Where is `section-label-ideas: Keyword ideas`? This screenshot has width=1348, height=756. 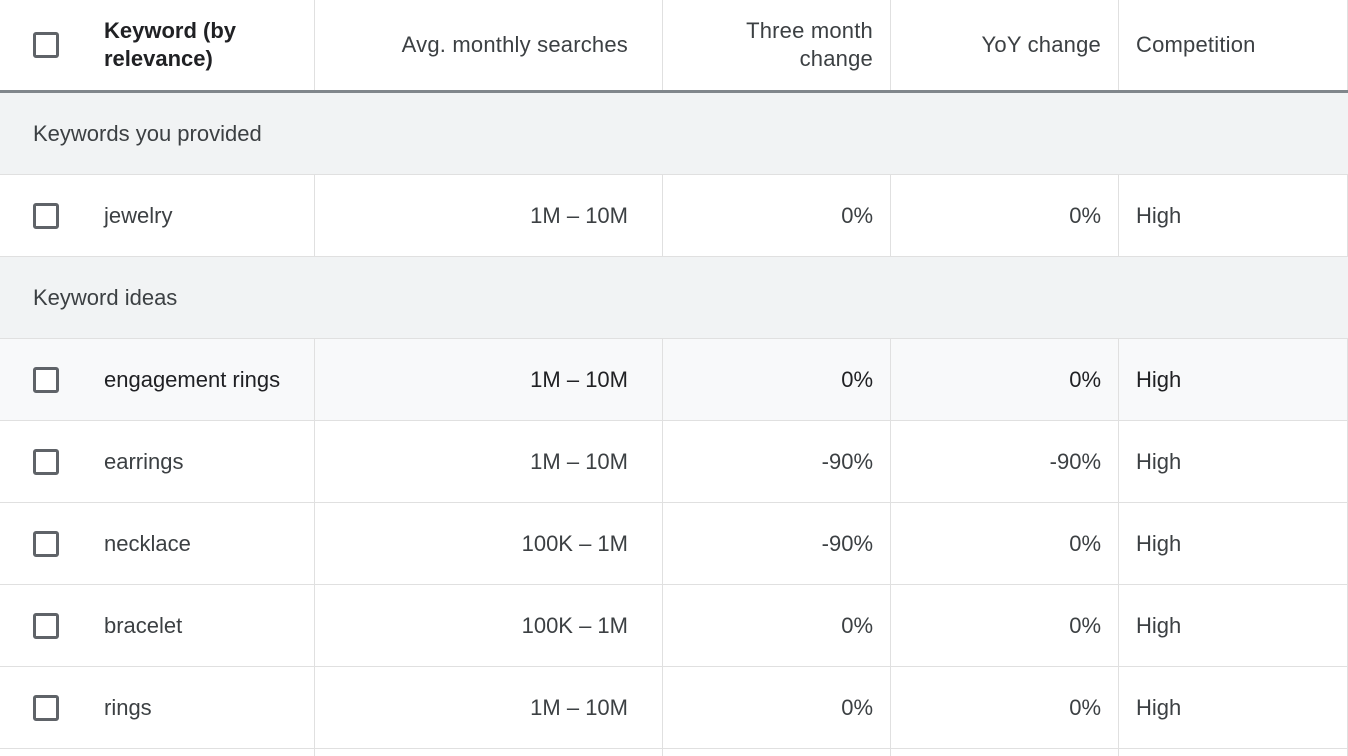
section-label-ideas: Keyword ideas is located at coordinates (105, 297).